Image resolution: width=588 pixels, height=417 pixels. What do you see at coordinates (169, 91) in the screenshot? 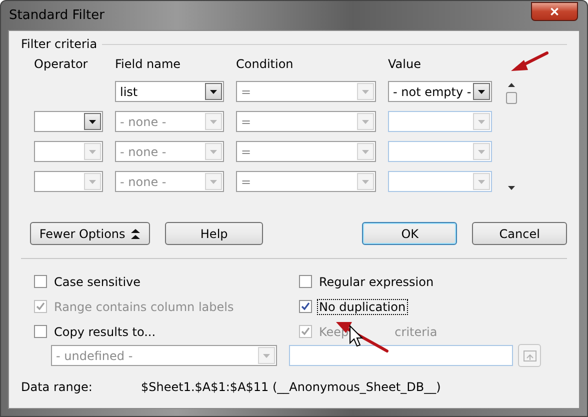
I see `dropdown: list` at bounding box center [169, 91].